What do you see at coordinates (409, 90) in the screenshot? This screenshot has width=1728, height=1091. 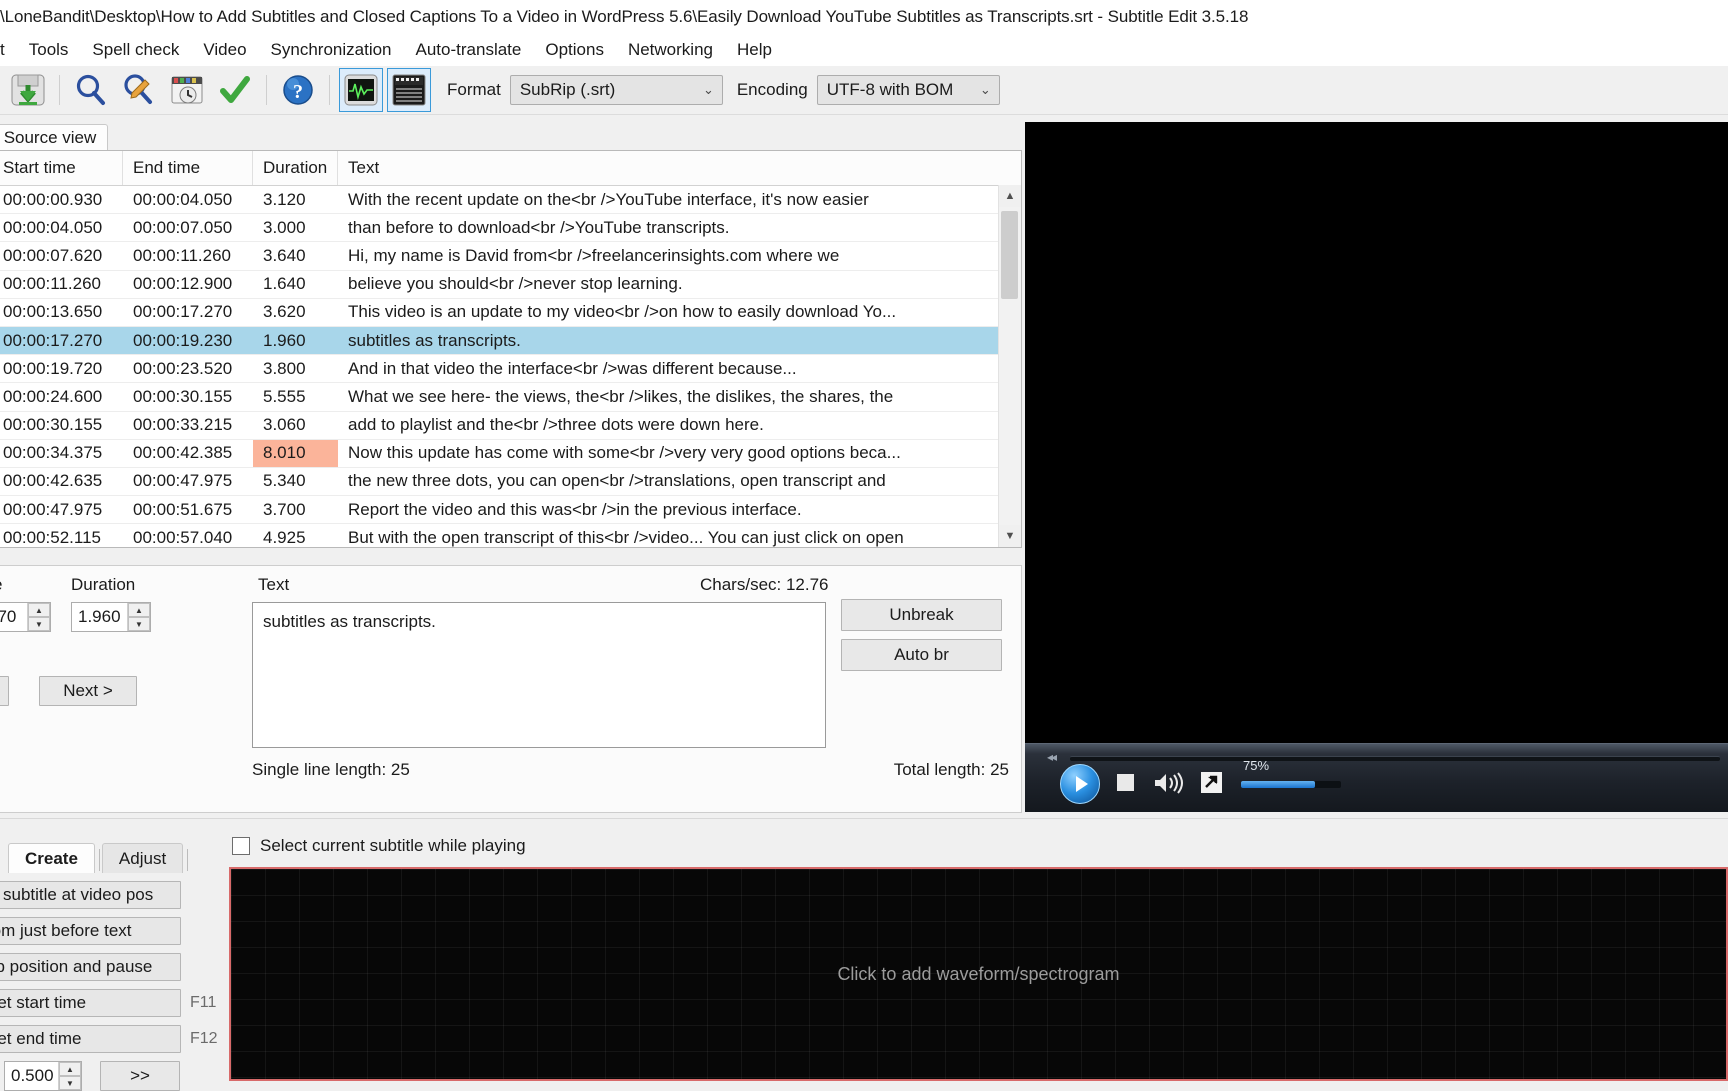 I see `toggle-video-icon` at bounding box center [409, 90].